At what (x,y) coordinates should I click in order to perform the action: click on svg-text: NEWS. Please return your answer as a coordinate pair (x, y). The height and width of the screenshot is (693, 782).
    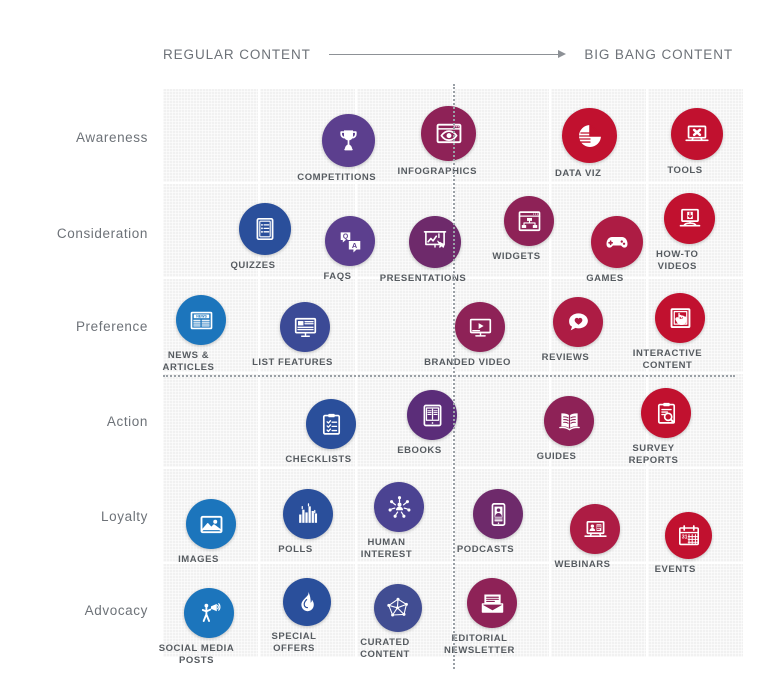
    Looking at the image, I should click on (201, 316).